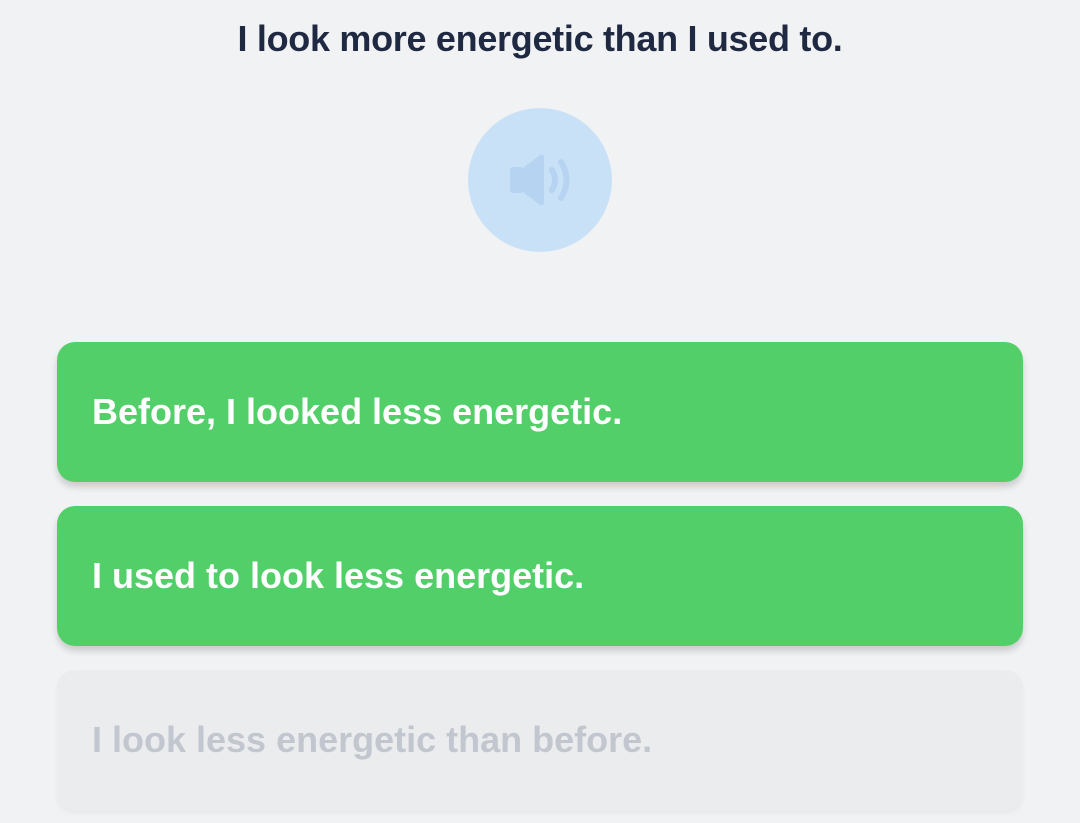  Describe the element at coordinates (338, 575) in the screenshot. I see `answer-option-label: I used to look less energetic.` at that location.